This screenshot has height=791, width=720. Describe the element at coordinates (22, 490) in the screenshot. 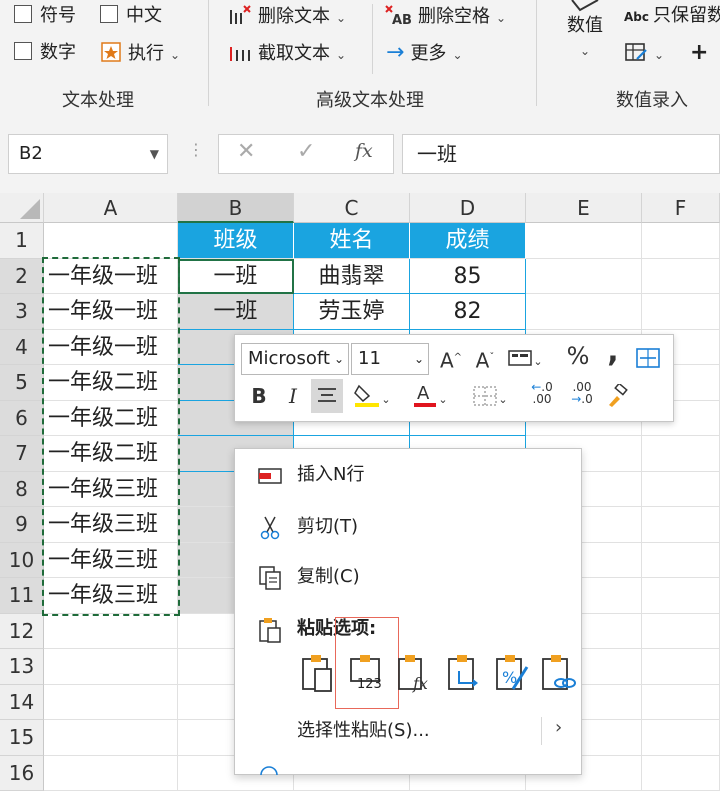

I see `row-header: 8` at that location.